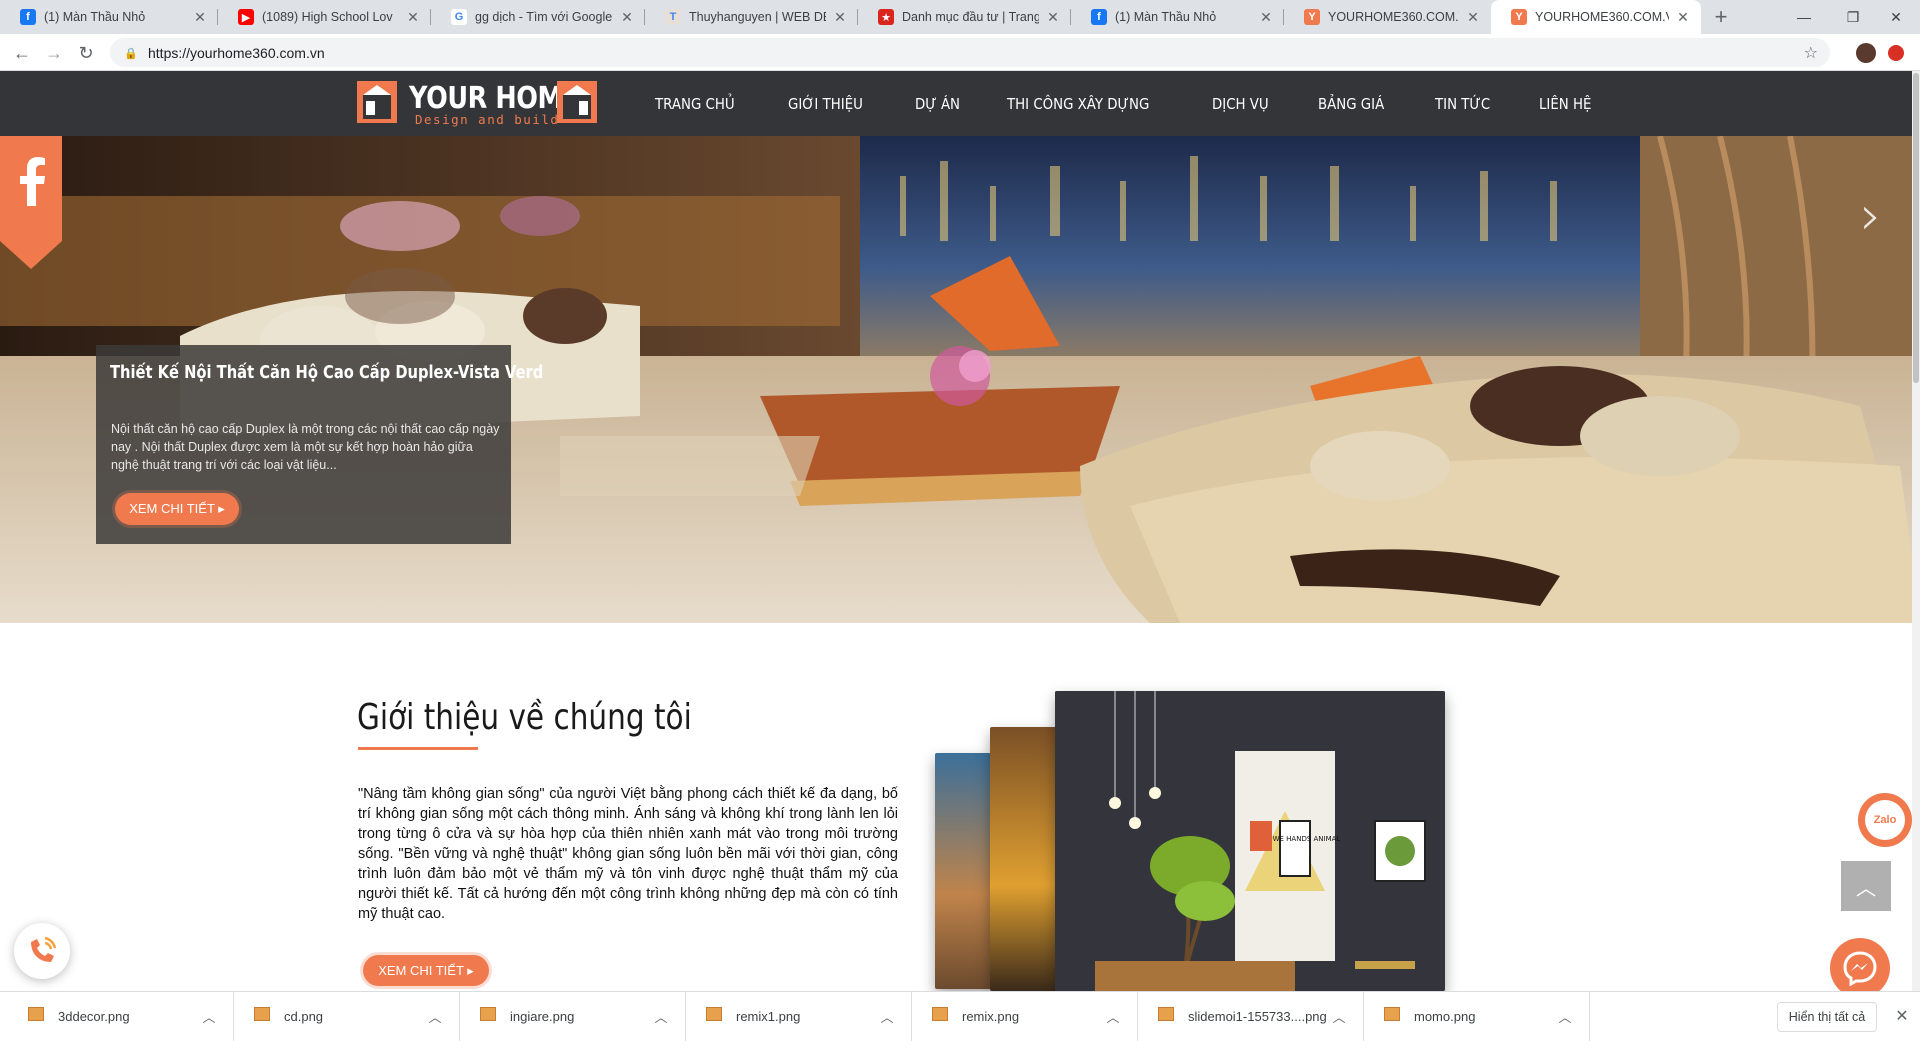  I want to click on bookmark-star-icon: ☆, so click(1811, 53).